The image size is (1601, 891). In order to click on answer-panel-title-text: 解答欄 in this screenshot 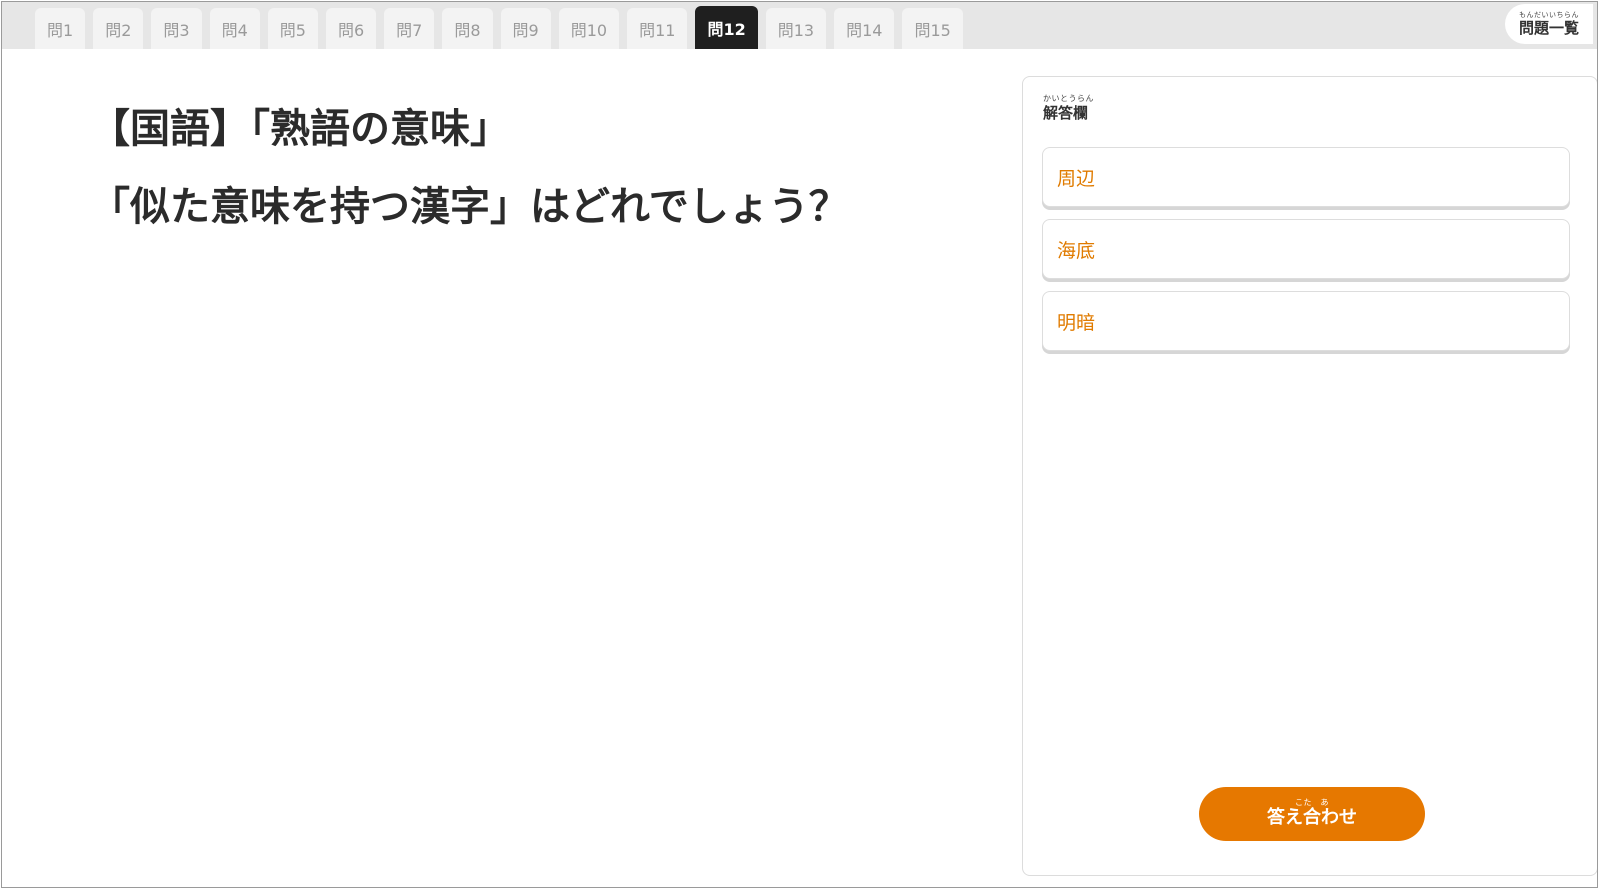, I will do `click(1066, 113)`.